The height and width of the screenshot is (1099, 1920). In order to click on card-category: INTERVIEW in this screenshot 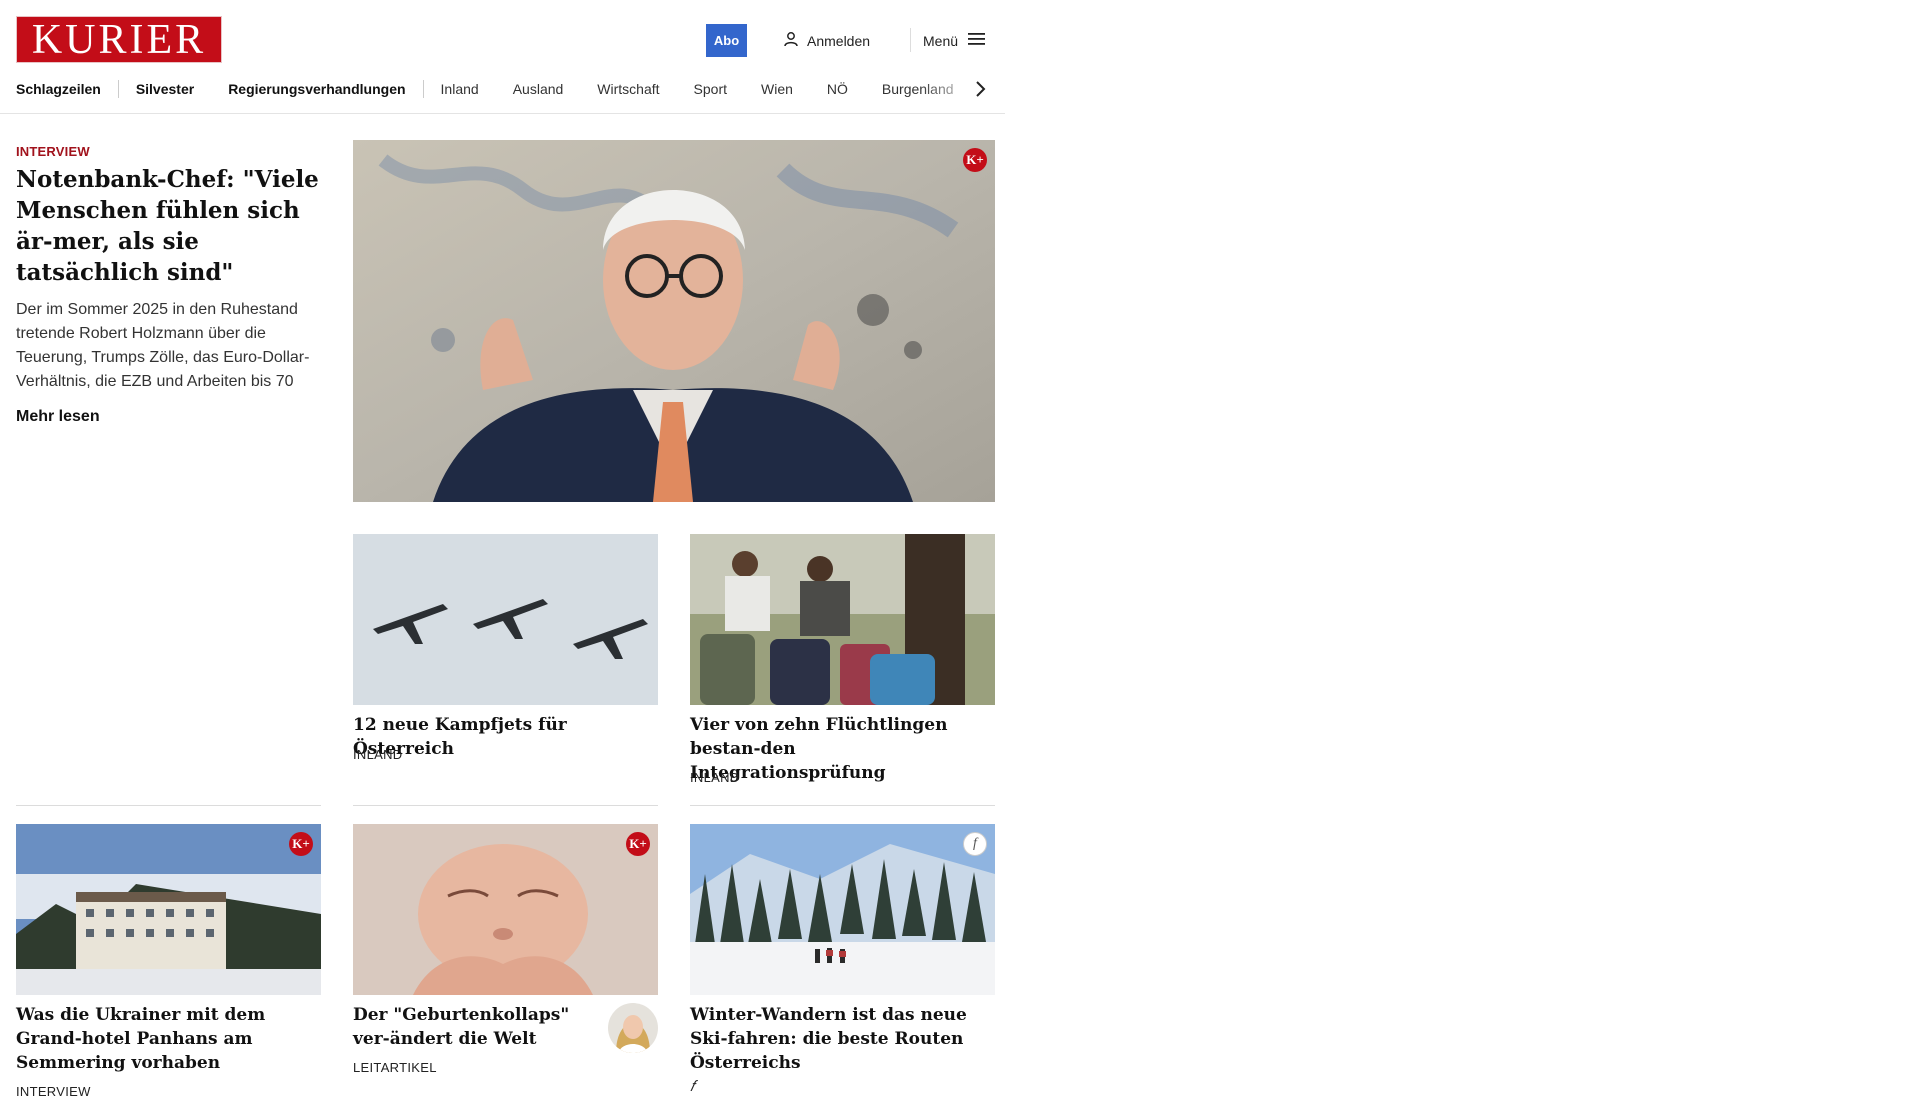, I will do `click(53, 1091)`.